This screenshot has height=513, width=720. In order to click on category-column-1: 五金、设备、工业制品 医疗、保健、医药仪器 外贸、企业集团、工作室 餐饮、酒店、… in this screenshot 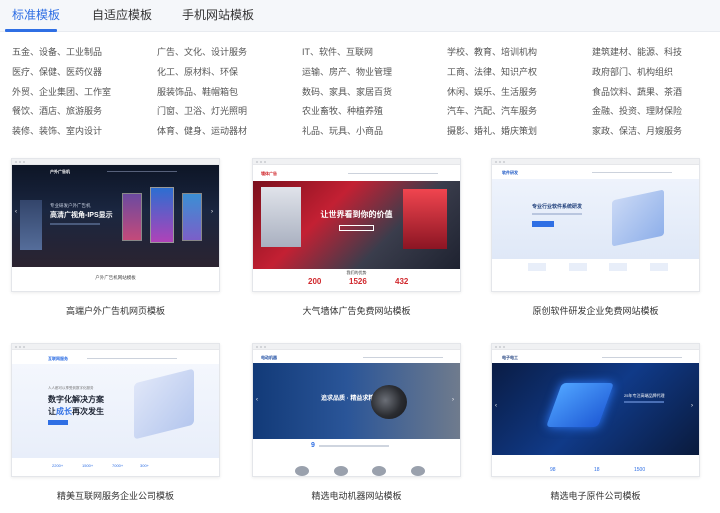, I will do `click(61, 94)`.